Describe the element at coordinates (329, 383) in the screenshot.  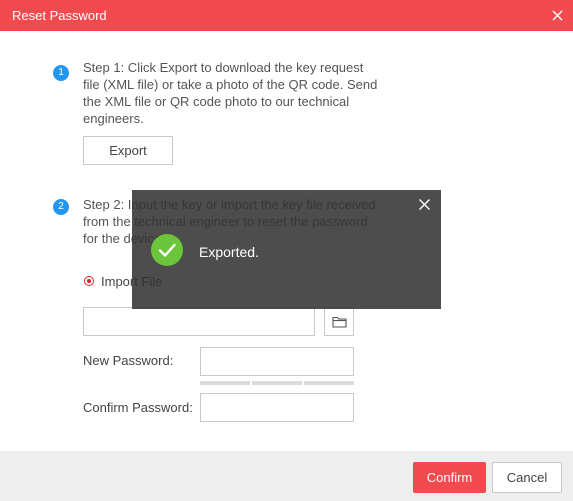
I see `strength-bar-strong` at that location.